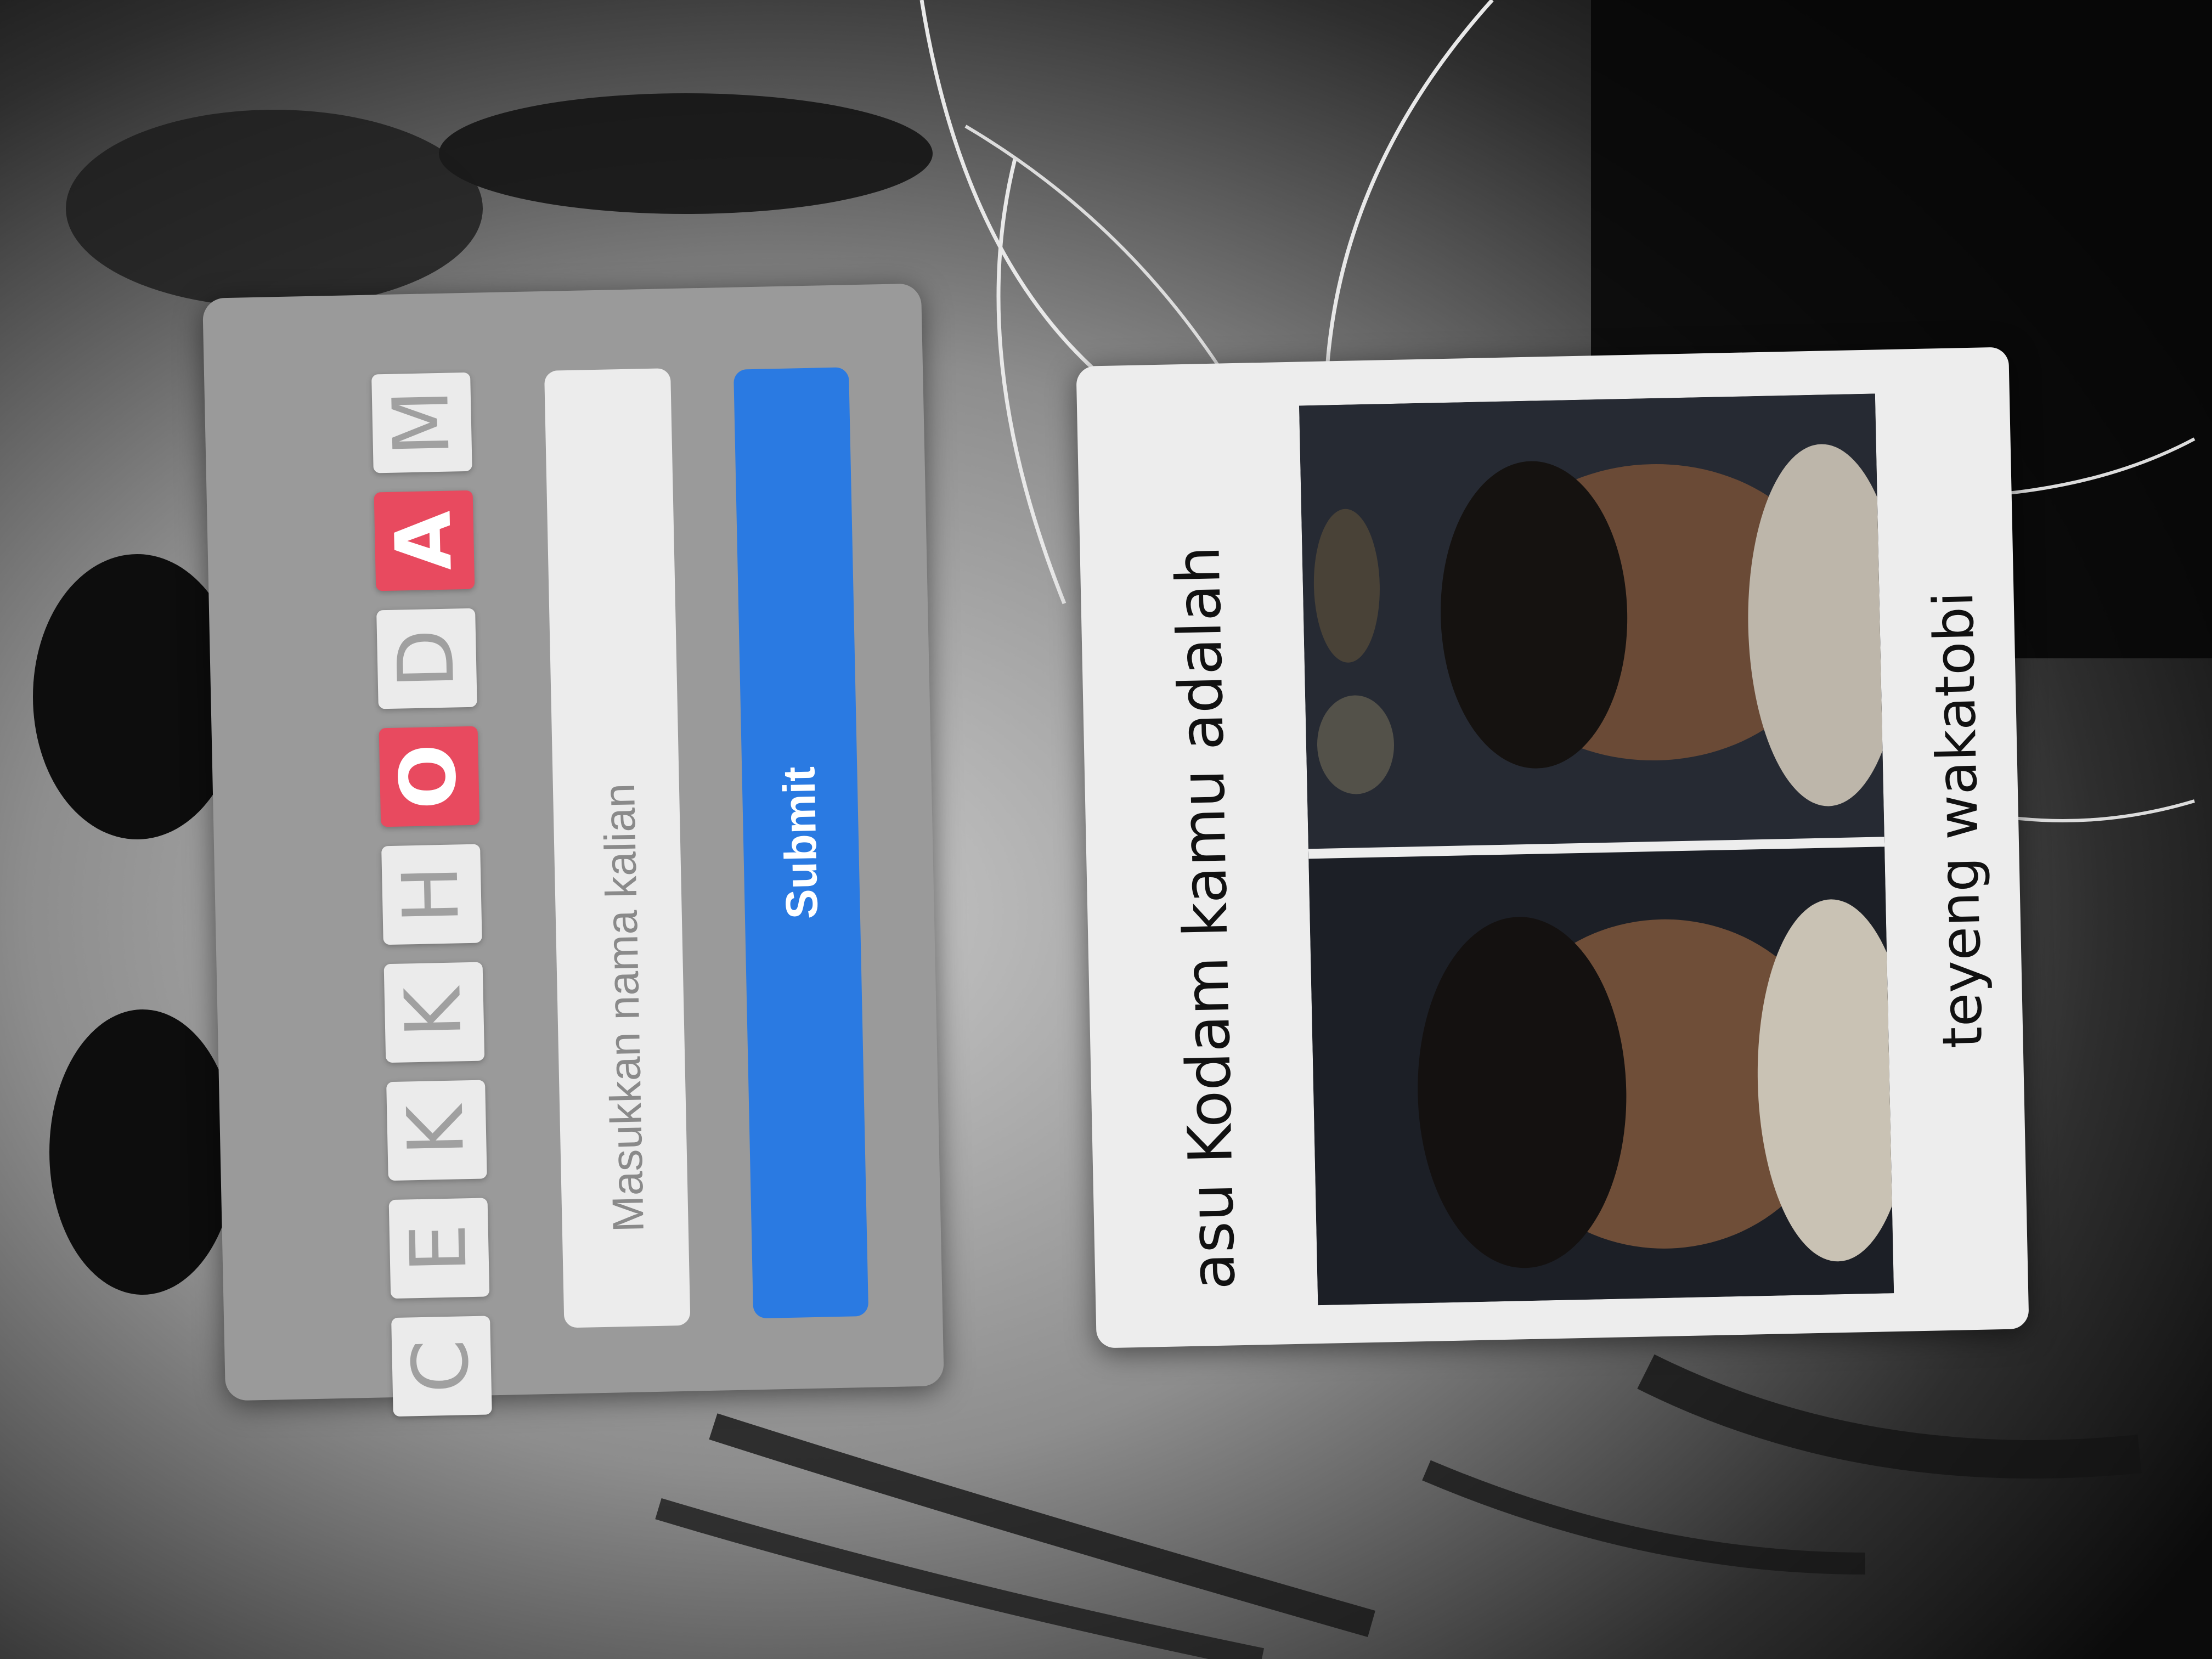 This screenshot has height=1659, width=2212. What do you see at coordinates (623, 1008) in the screenshot?
I see `name-input-placeholder: Masukkan nama kalian` at bounding box center [623, 1008].